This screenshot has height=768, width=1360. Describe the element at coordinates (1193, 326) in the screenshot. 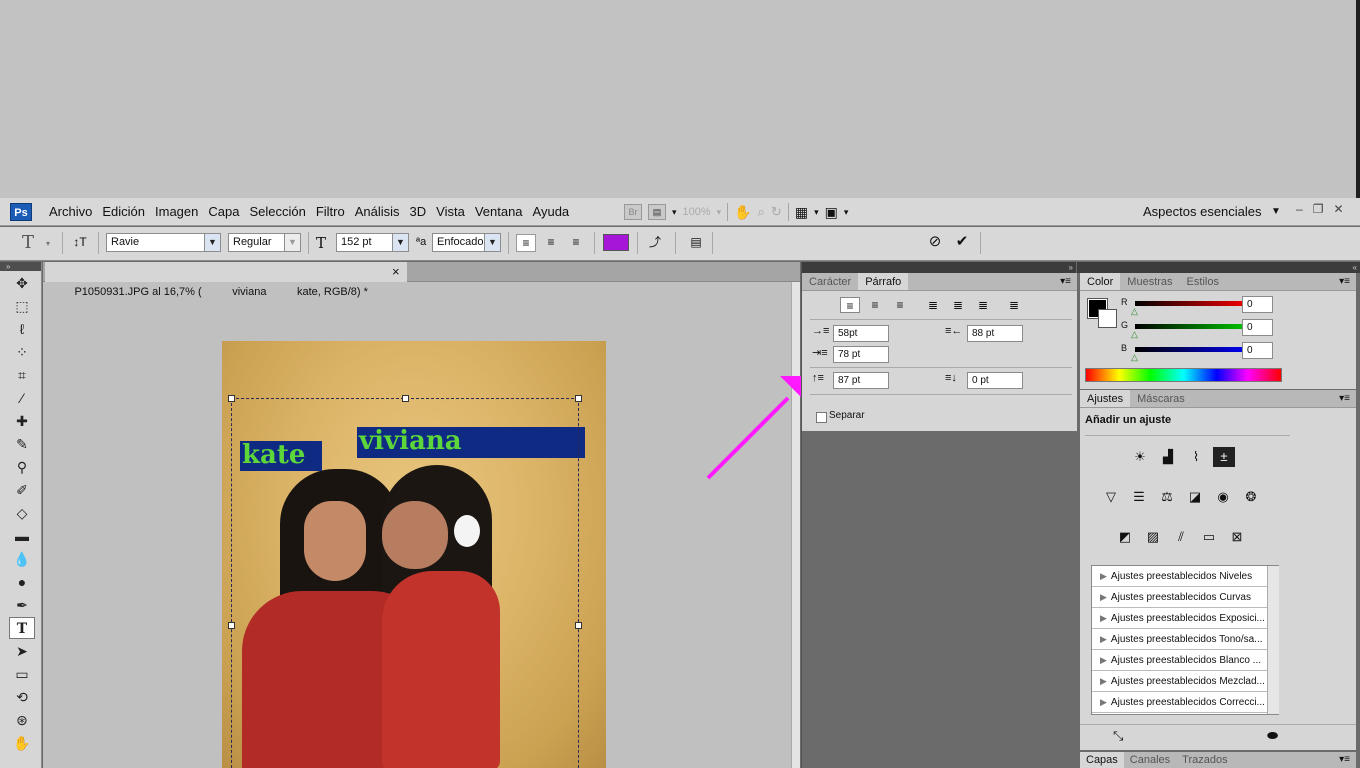

I see `green-slider` at that location.